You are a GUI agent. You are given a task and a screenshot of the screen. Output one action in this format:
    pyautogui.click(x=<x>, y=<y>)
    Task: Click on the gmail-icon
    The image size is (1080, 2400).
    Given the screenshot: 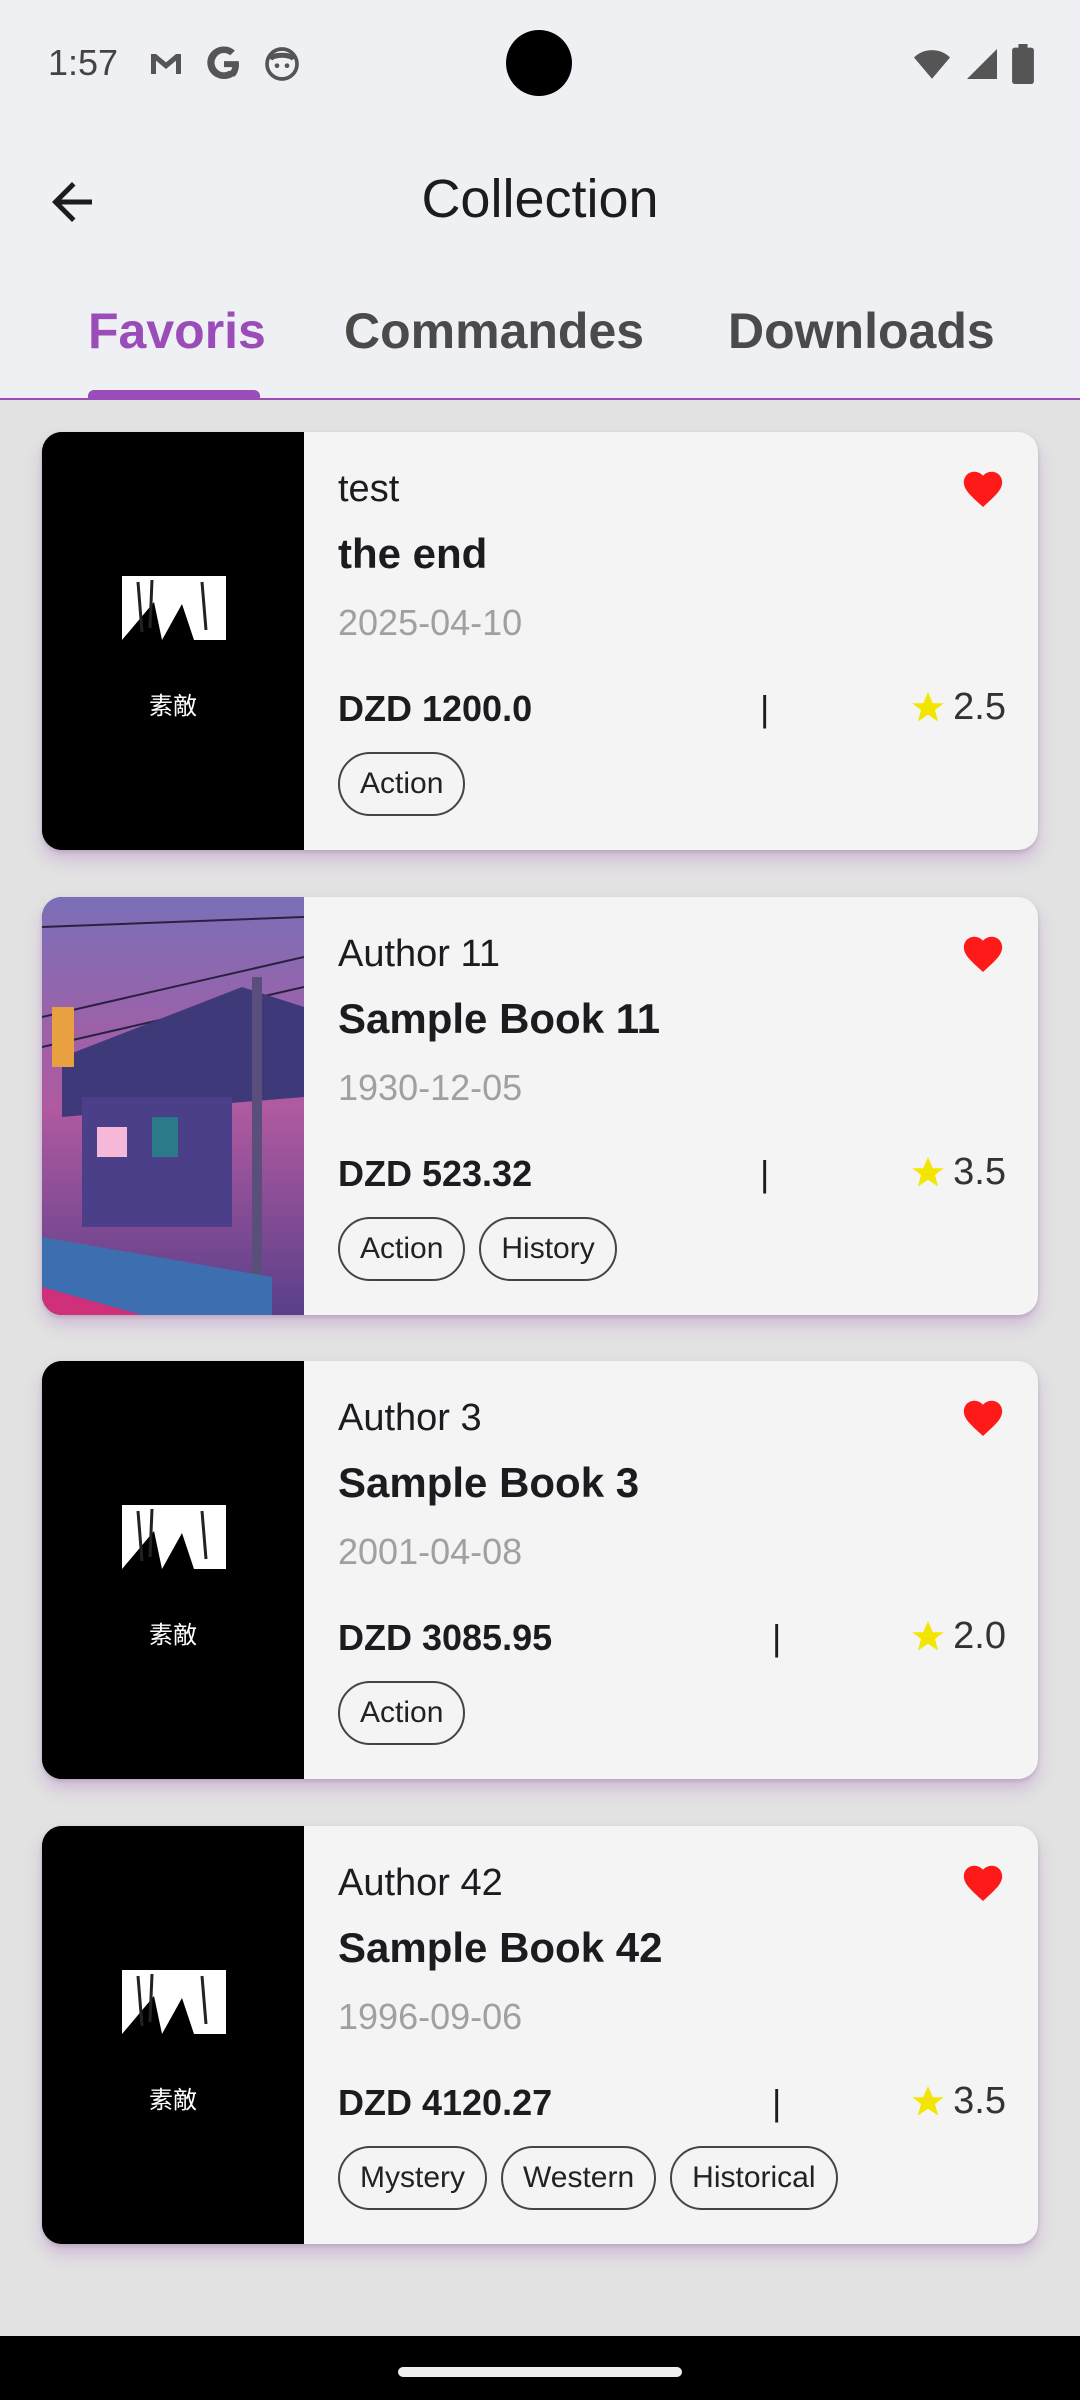 What is the action you would take?
    pyautogui.click(x=166, y=64)
    